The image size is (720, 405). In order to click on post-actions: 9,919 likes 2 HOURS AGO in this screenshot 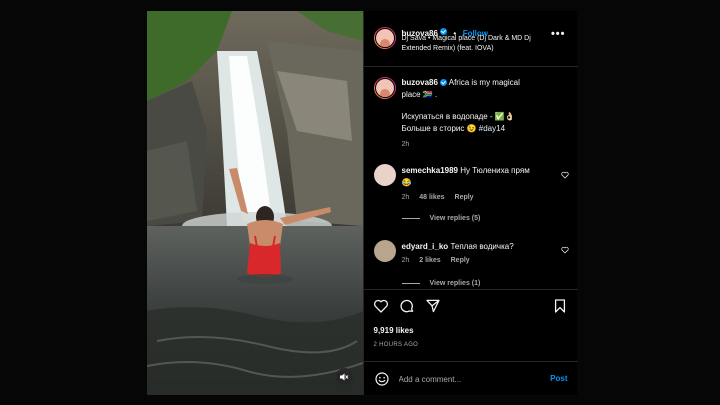, I will do `click(470, 325)`.